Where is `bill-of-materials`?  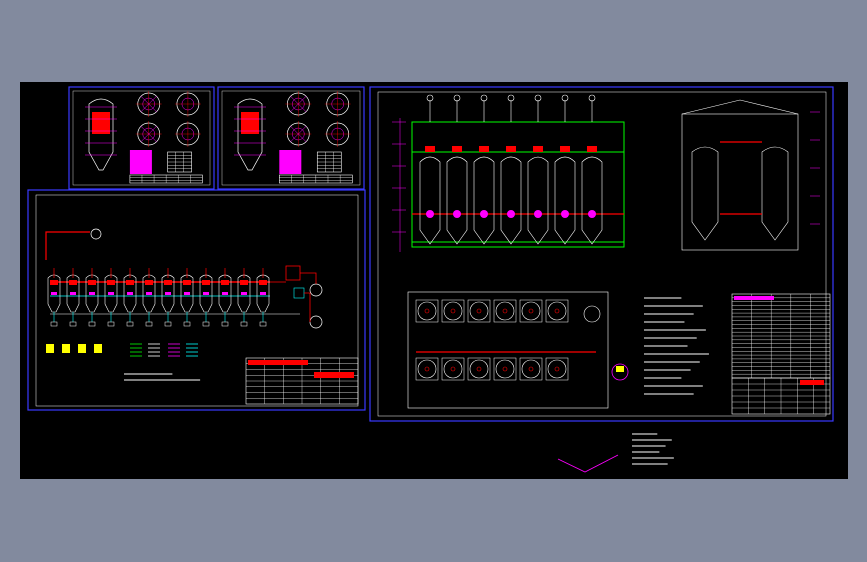 bill-of-materials is located at coordinates (781, 336).